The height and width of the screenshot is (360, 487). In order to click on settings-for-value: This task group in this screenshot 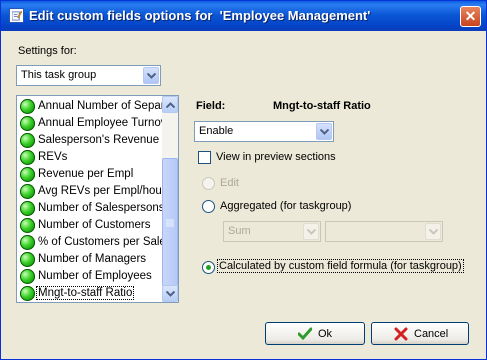, I will do `click(59, 75)`.